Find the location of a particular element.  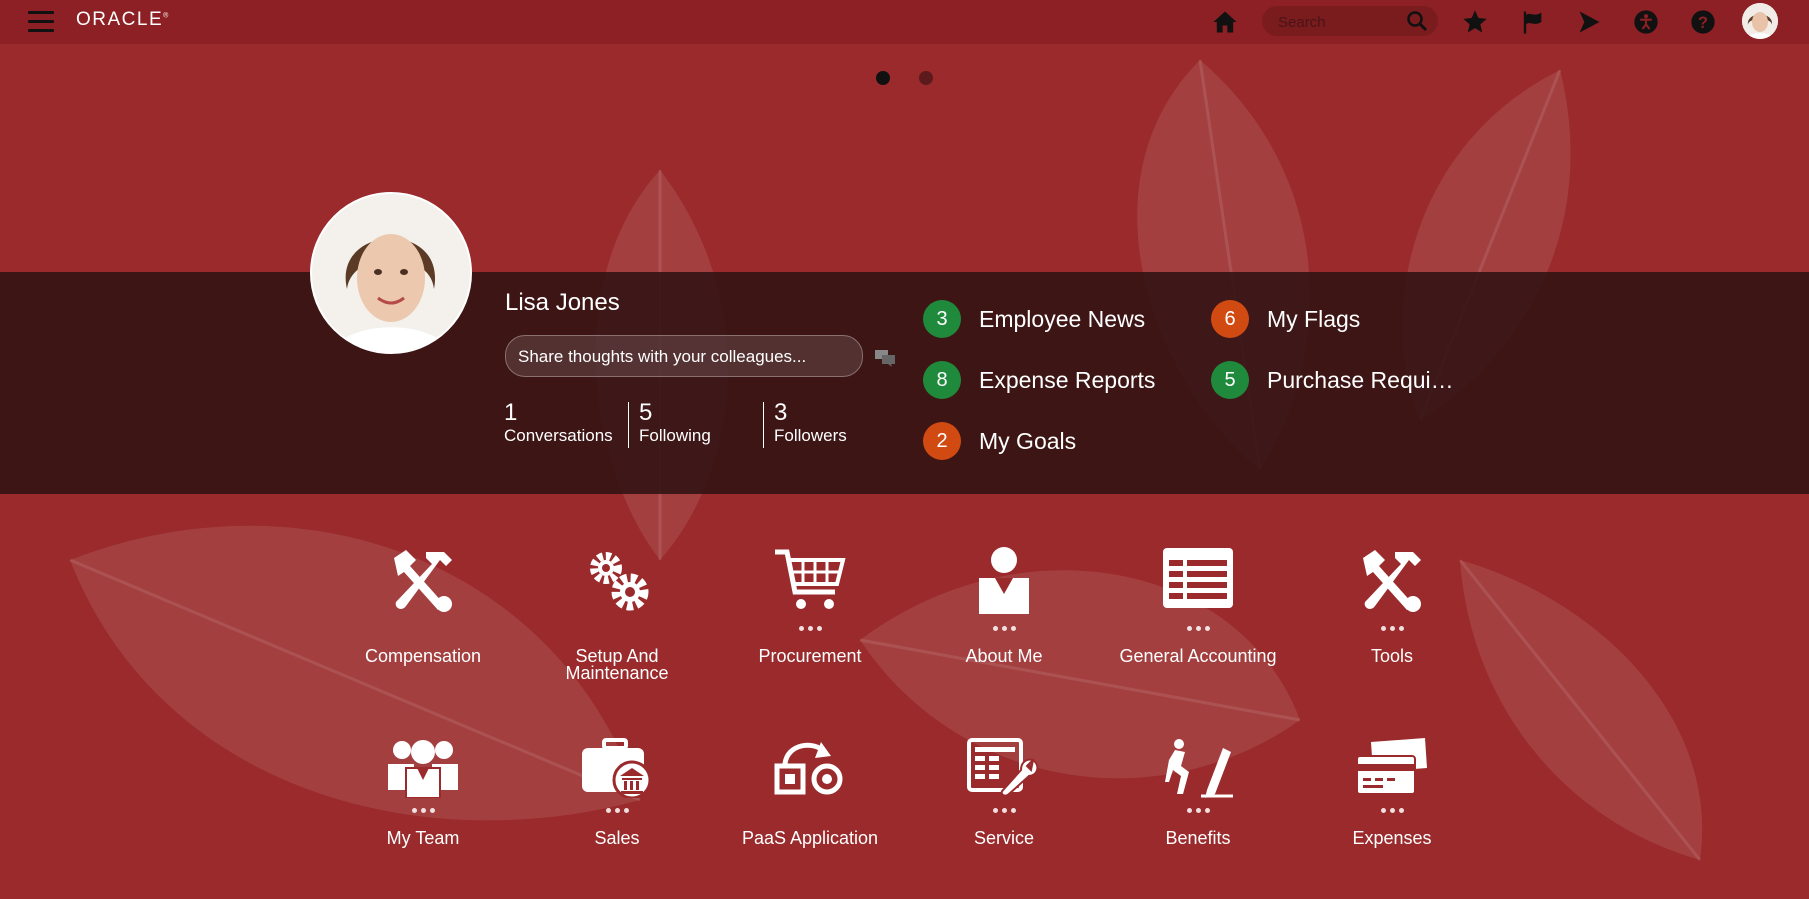

notification-label: My Goals is located at coordinates (1028, 440).